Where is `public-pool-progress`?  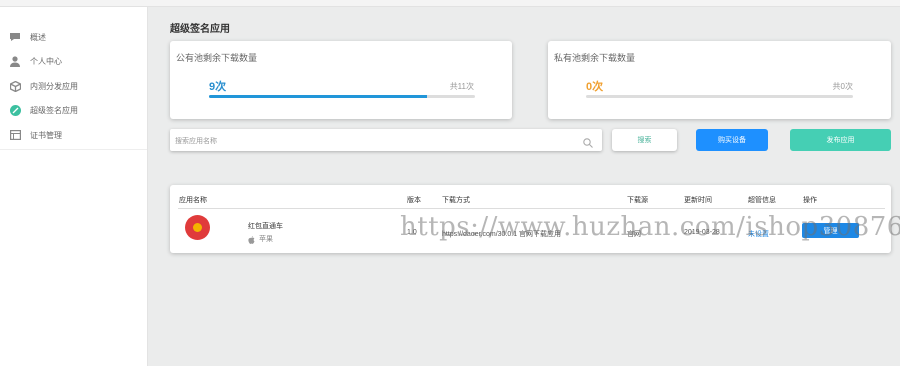 public-pool-progress is located at coordinates (342, 96).